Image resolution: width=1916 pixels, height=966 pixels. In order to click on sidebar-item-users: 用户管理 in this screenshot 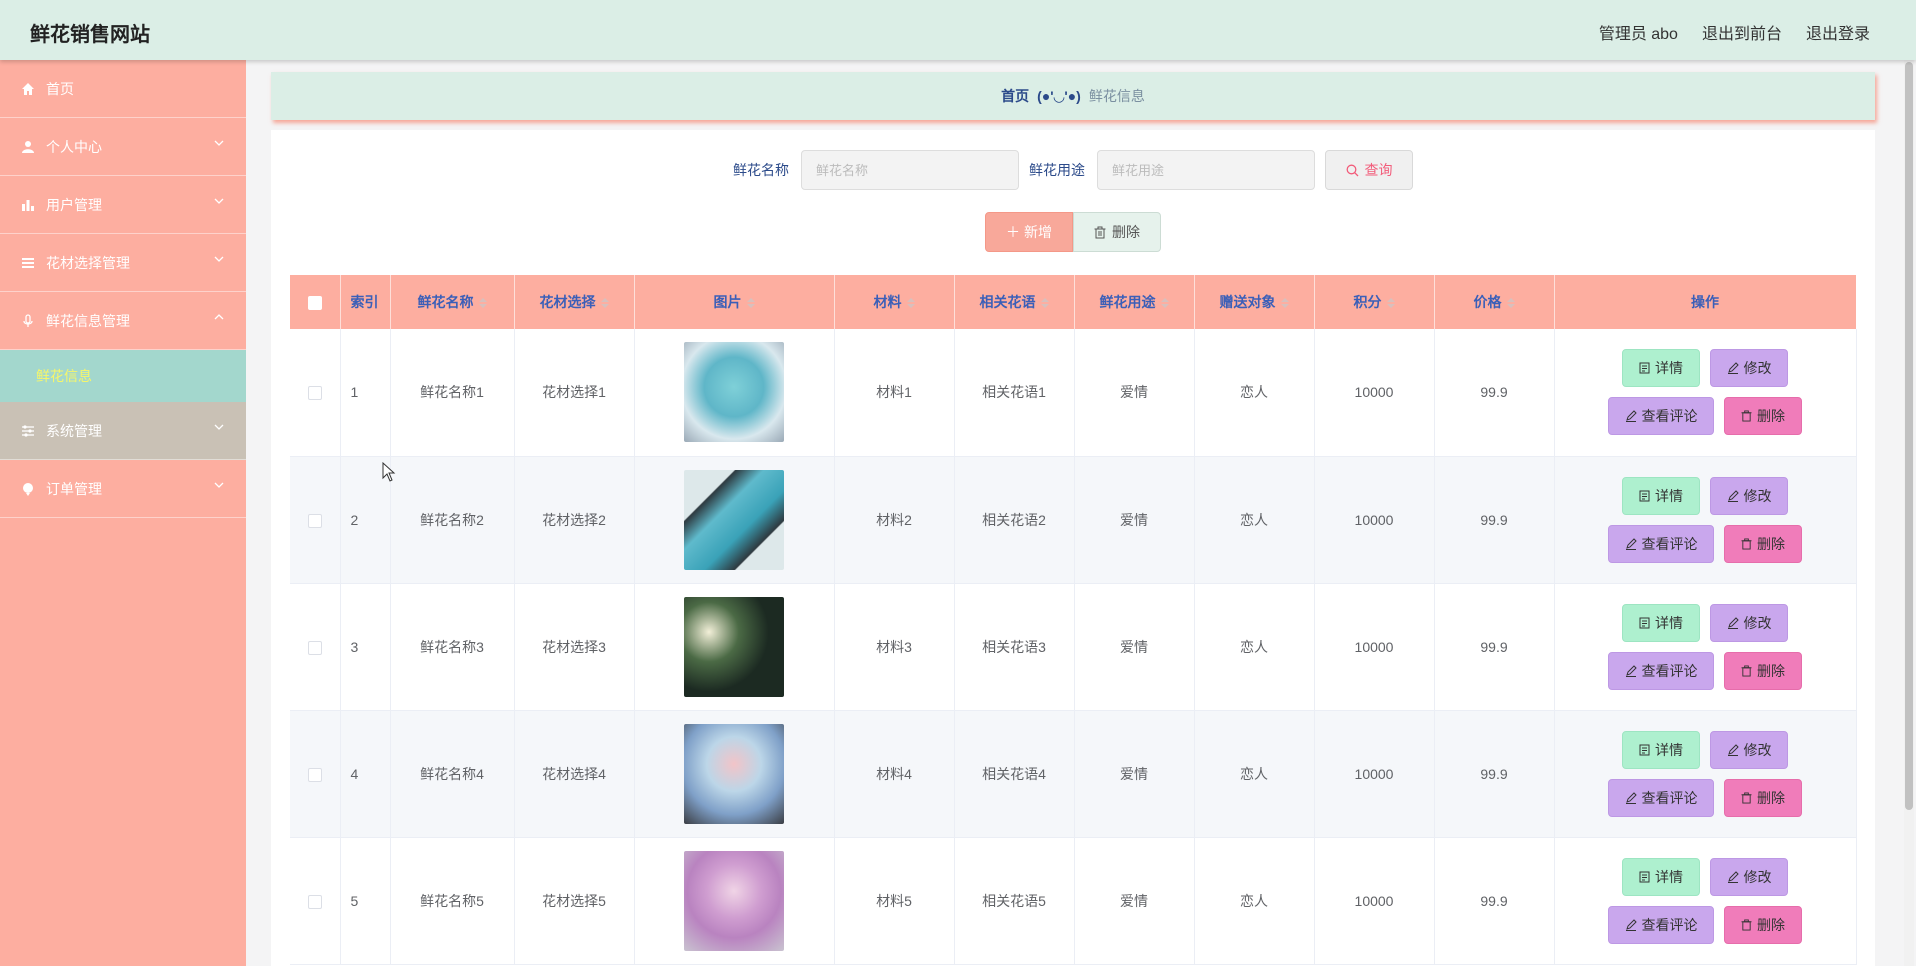, I will do `click(123, 205)`.